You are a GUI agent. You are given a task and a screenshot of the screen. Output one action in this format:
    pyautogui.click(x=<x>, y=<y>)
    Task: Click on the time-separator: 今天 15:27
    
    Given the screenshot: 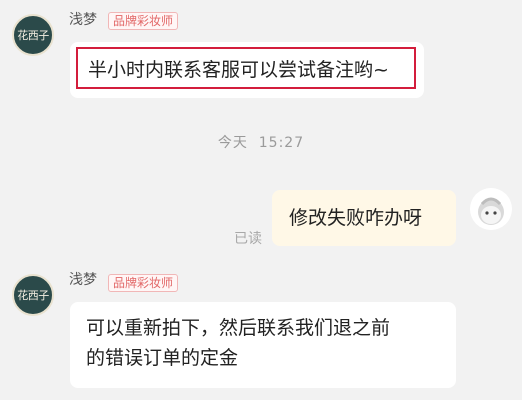 What is the action you would take?
    pyautogui.click(x=261, y=143)
    